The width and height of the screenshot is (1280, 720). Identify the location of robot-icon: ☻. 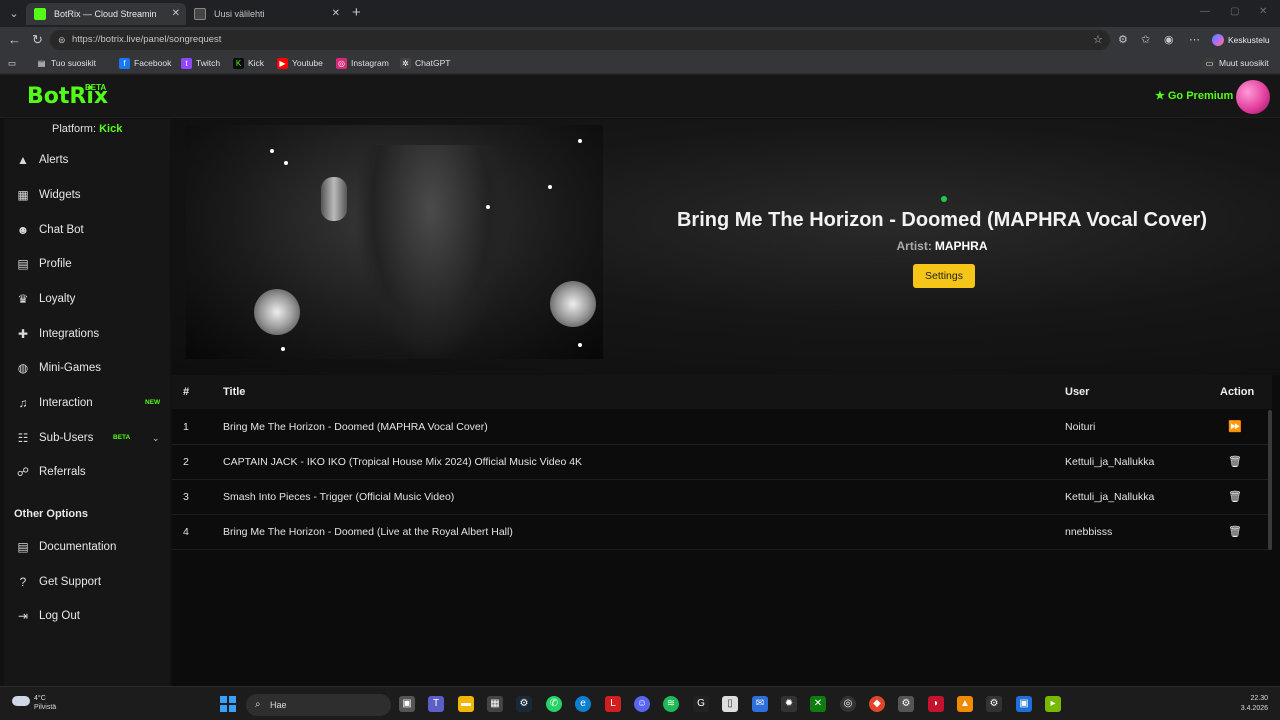
(23, 230).